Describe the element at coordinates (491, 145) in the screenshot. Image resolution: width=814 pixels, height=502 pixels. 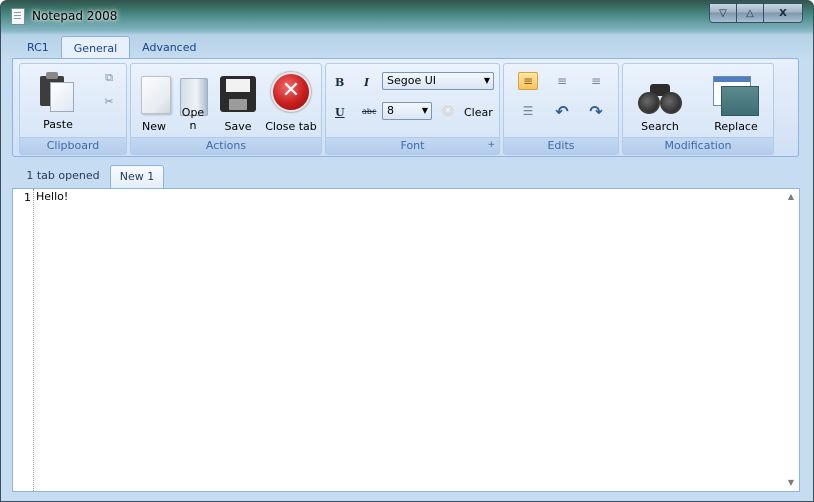
I see `font-dialog-launcher: +` at that location.